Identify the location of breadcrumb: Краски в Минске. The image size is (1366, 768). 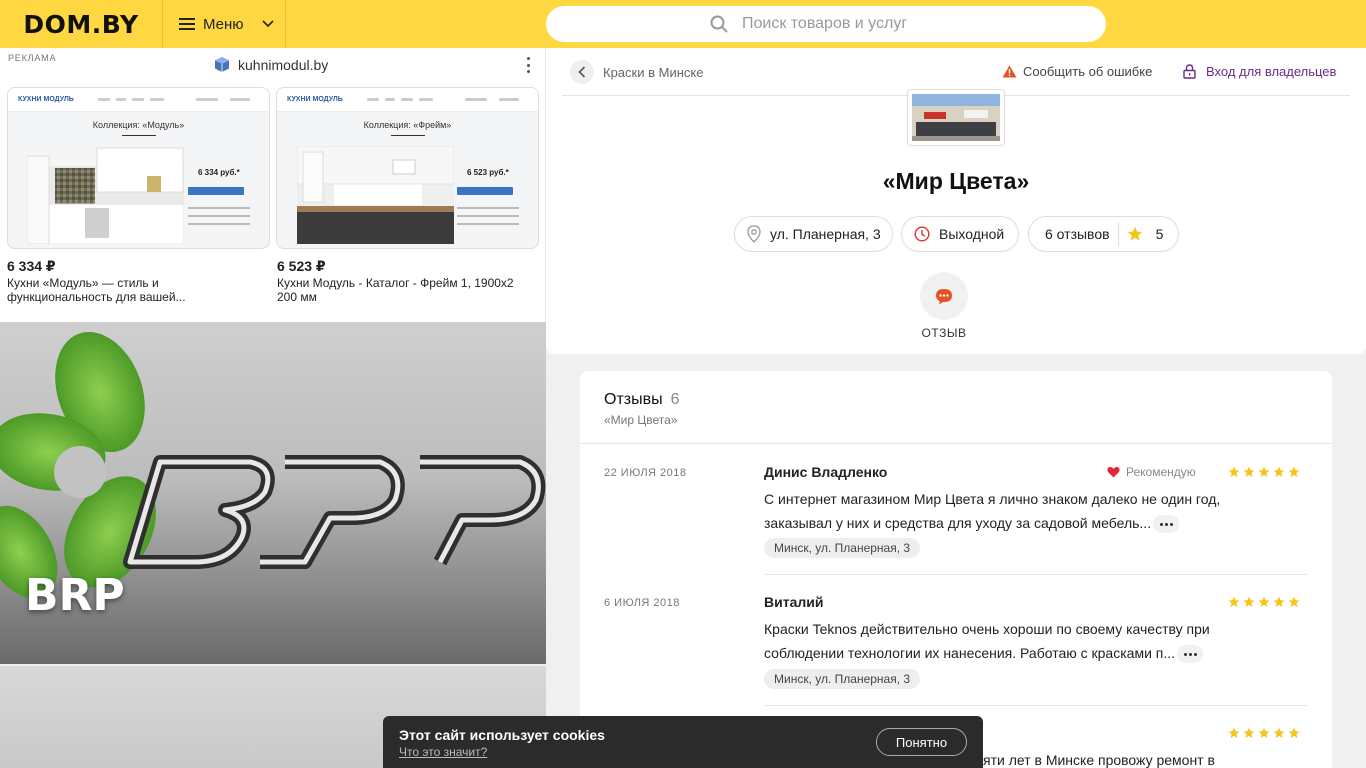
(636, 72).